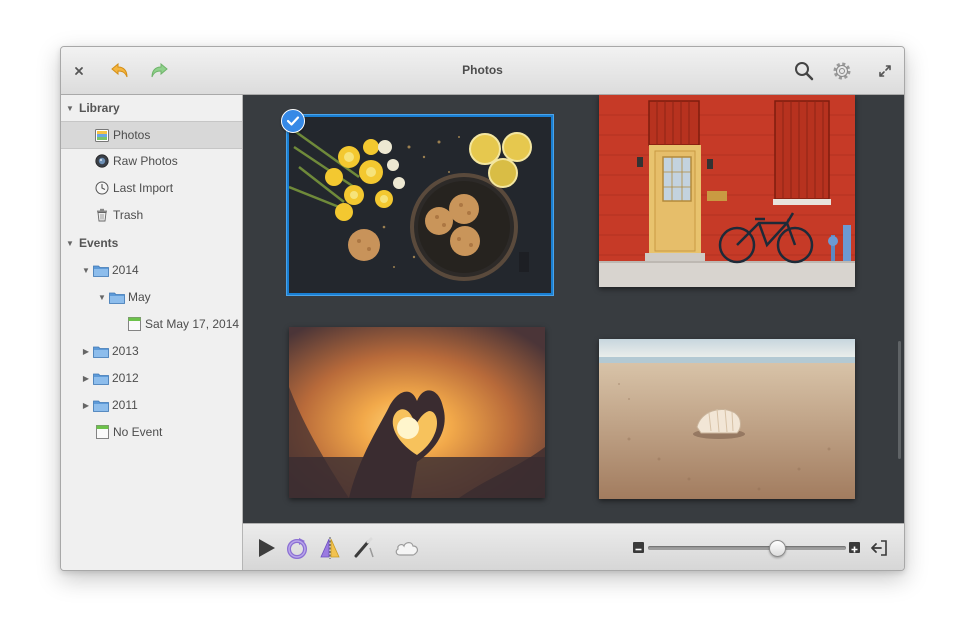 This screenshot has width=964, height=644. I want to click on zoom-out-button, so click(638, 547).